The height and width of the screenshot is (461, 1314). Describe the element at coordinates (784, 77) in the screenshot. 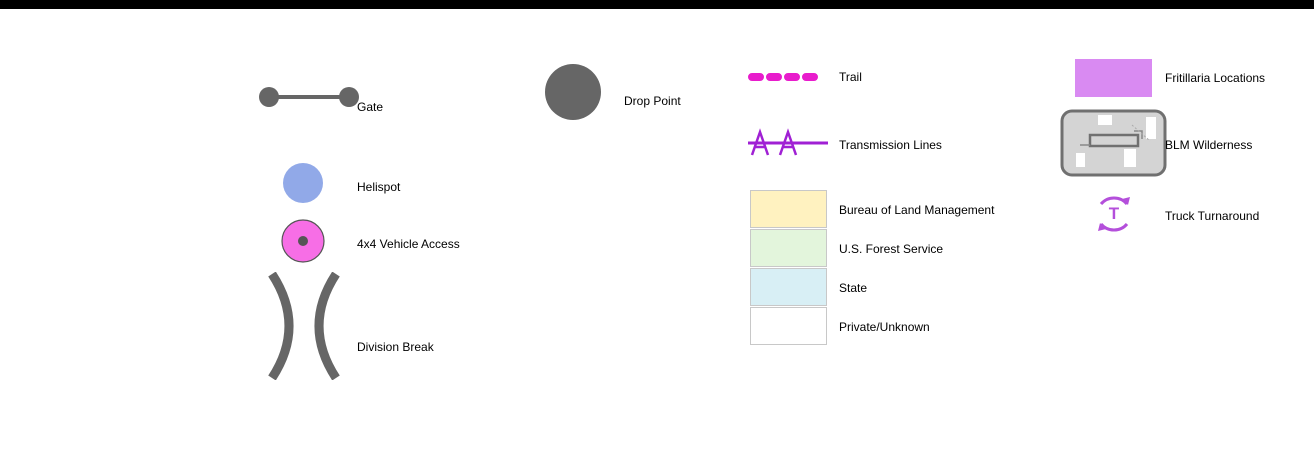

I see `trail-icon` at that location.